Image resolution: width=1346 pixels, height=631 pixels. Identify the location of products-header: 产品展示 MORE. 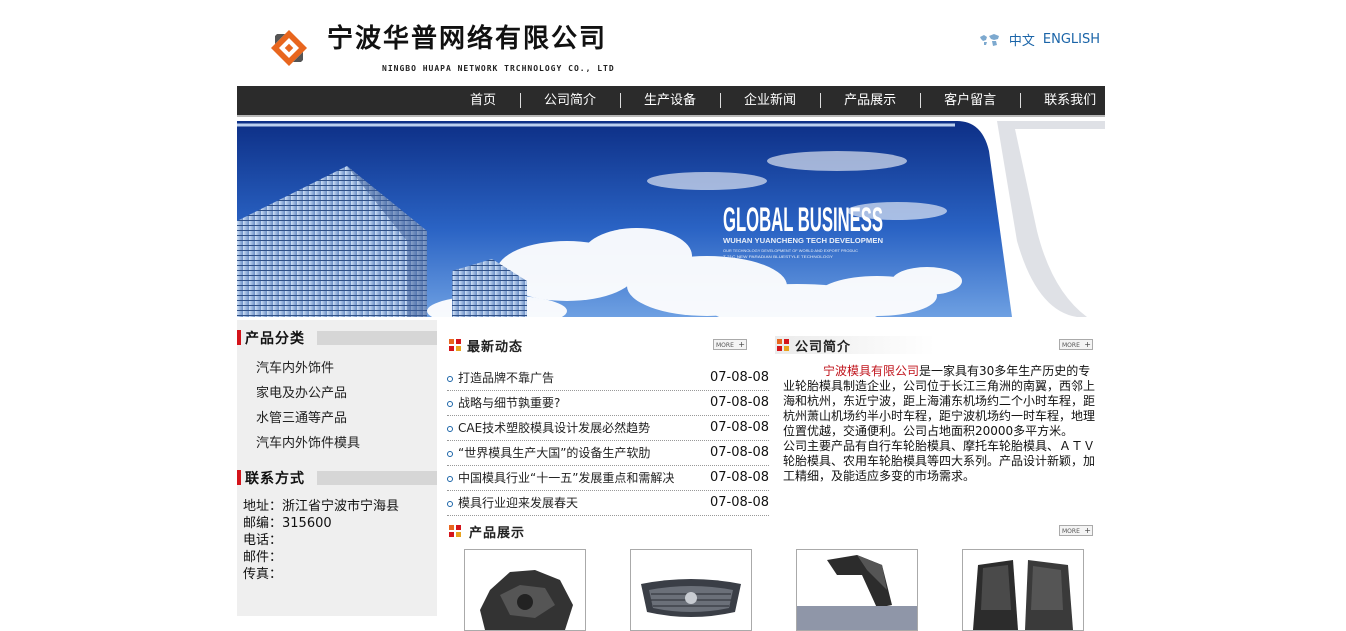
(771, 531).